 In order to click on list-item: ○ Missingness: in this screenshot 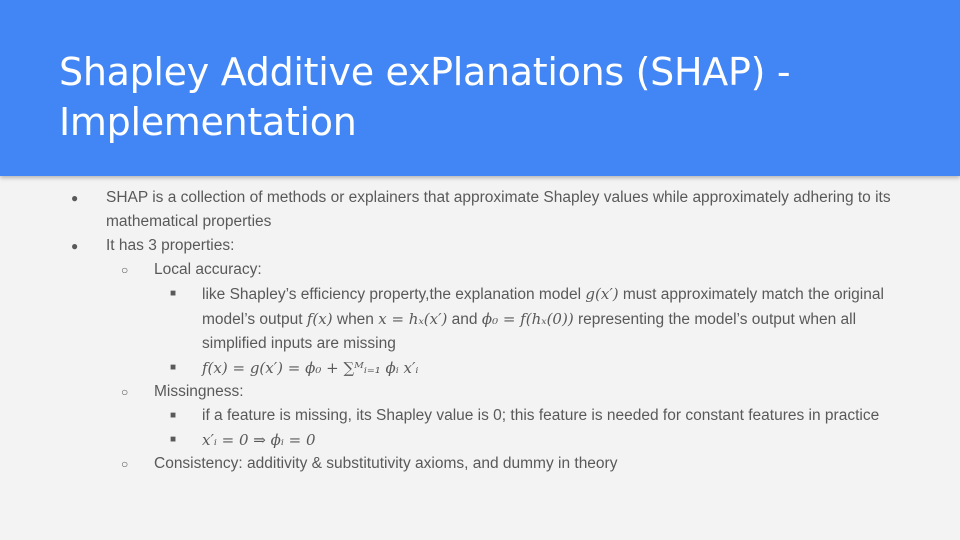, I will do `click(480, 392)`.